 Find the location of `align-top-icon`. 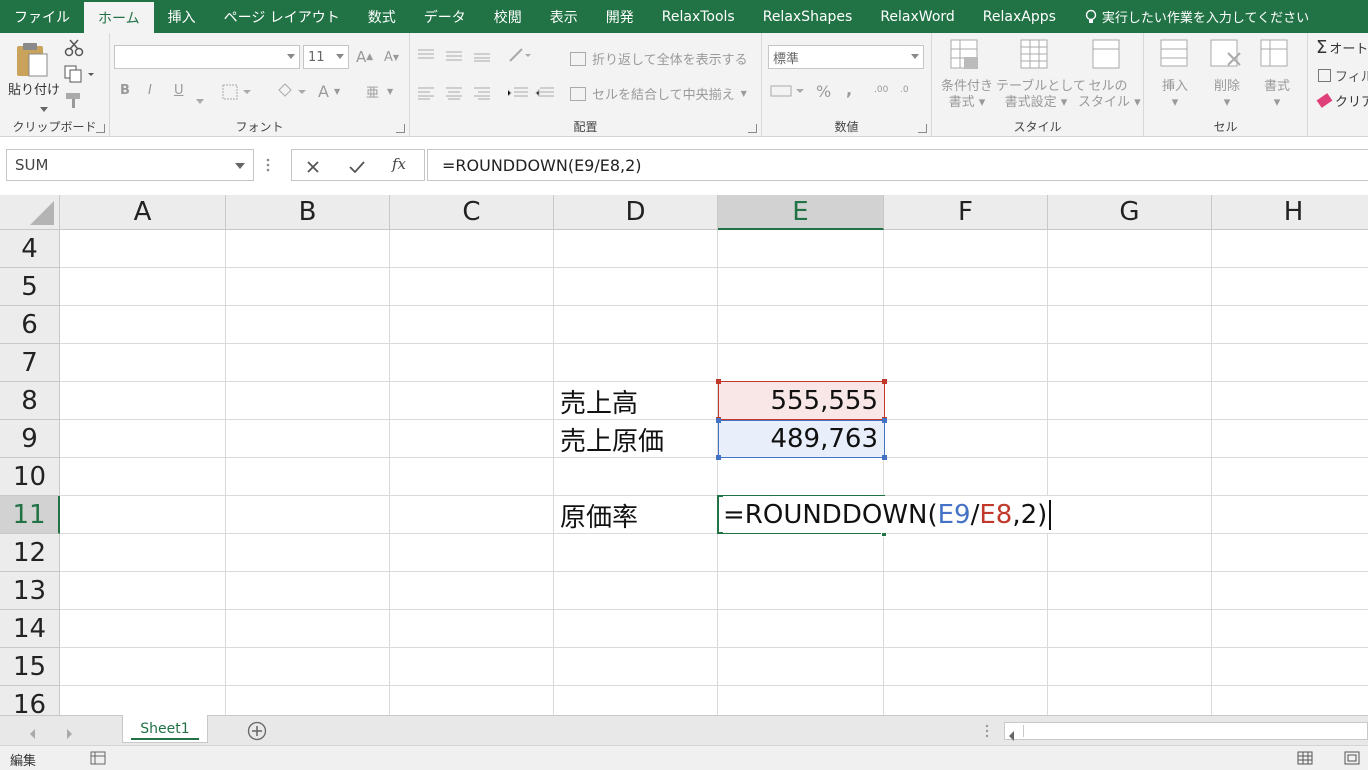

align-top-icon is located at coordinates (458, 56).